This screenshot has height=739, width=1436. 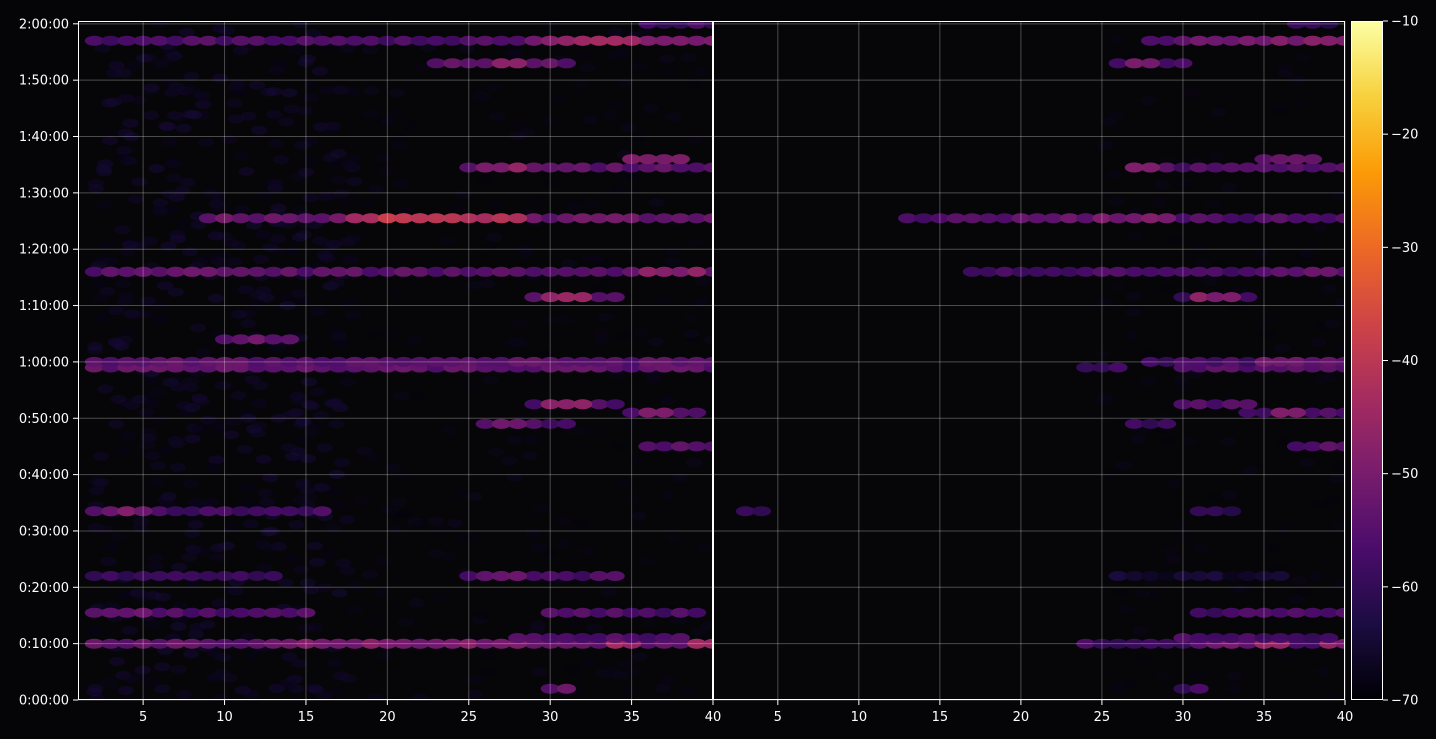 What do you see at coordinates (44, 588) in the screenshot?
I see `y-tick-label: 0:20:00` at bounding box center [44, 588].